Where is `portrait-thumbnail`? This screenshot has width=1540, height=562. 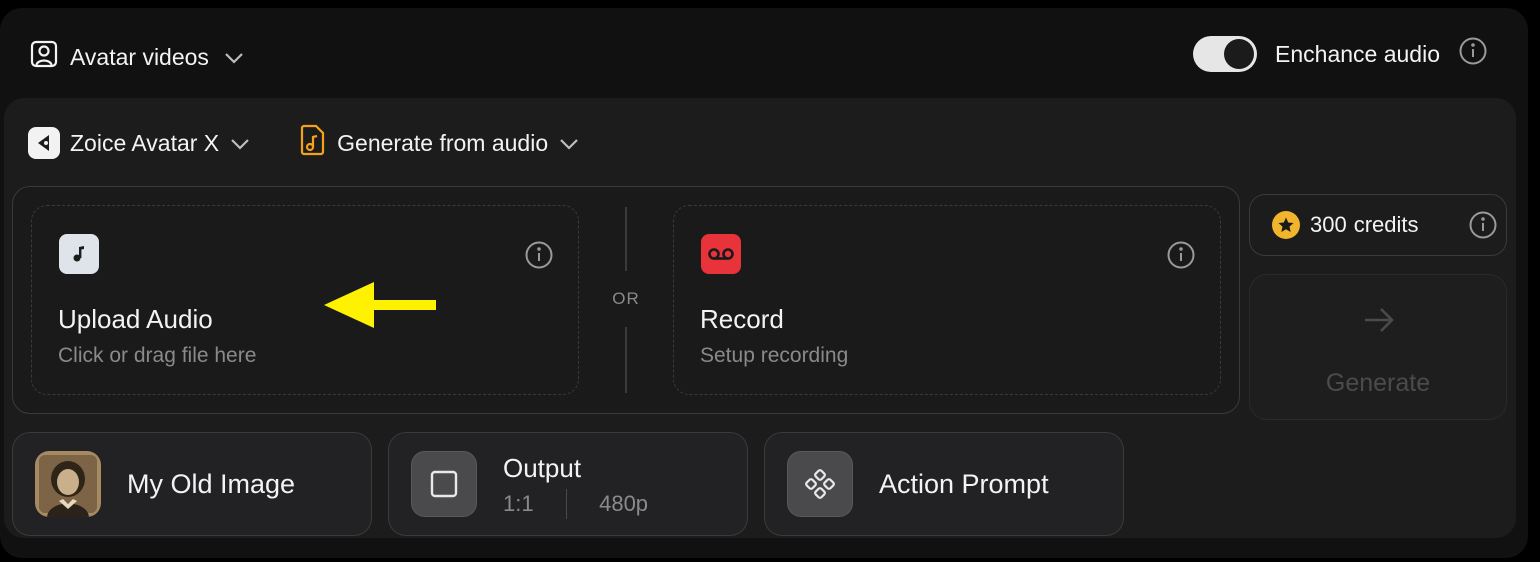
portrait-thumbnail is located at coordinates (68, 484).